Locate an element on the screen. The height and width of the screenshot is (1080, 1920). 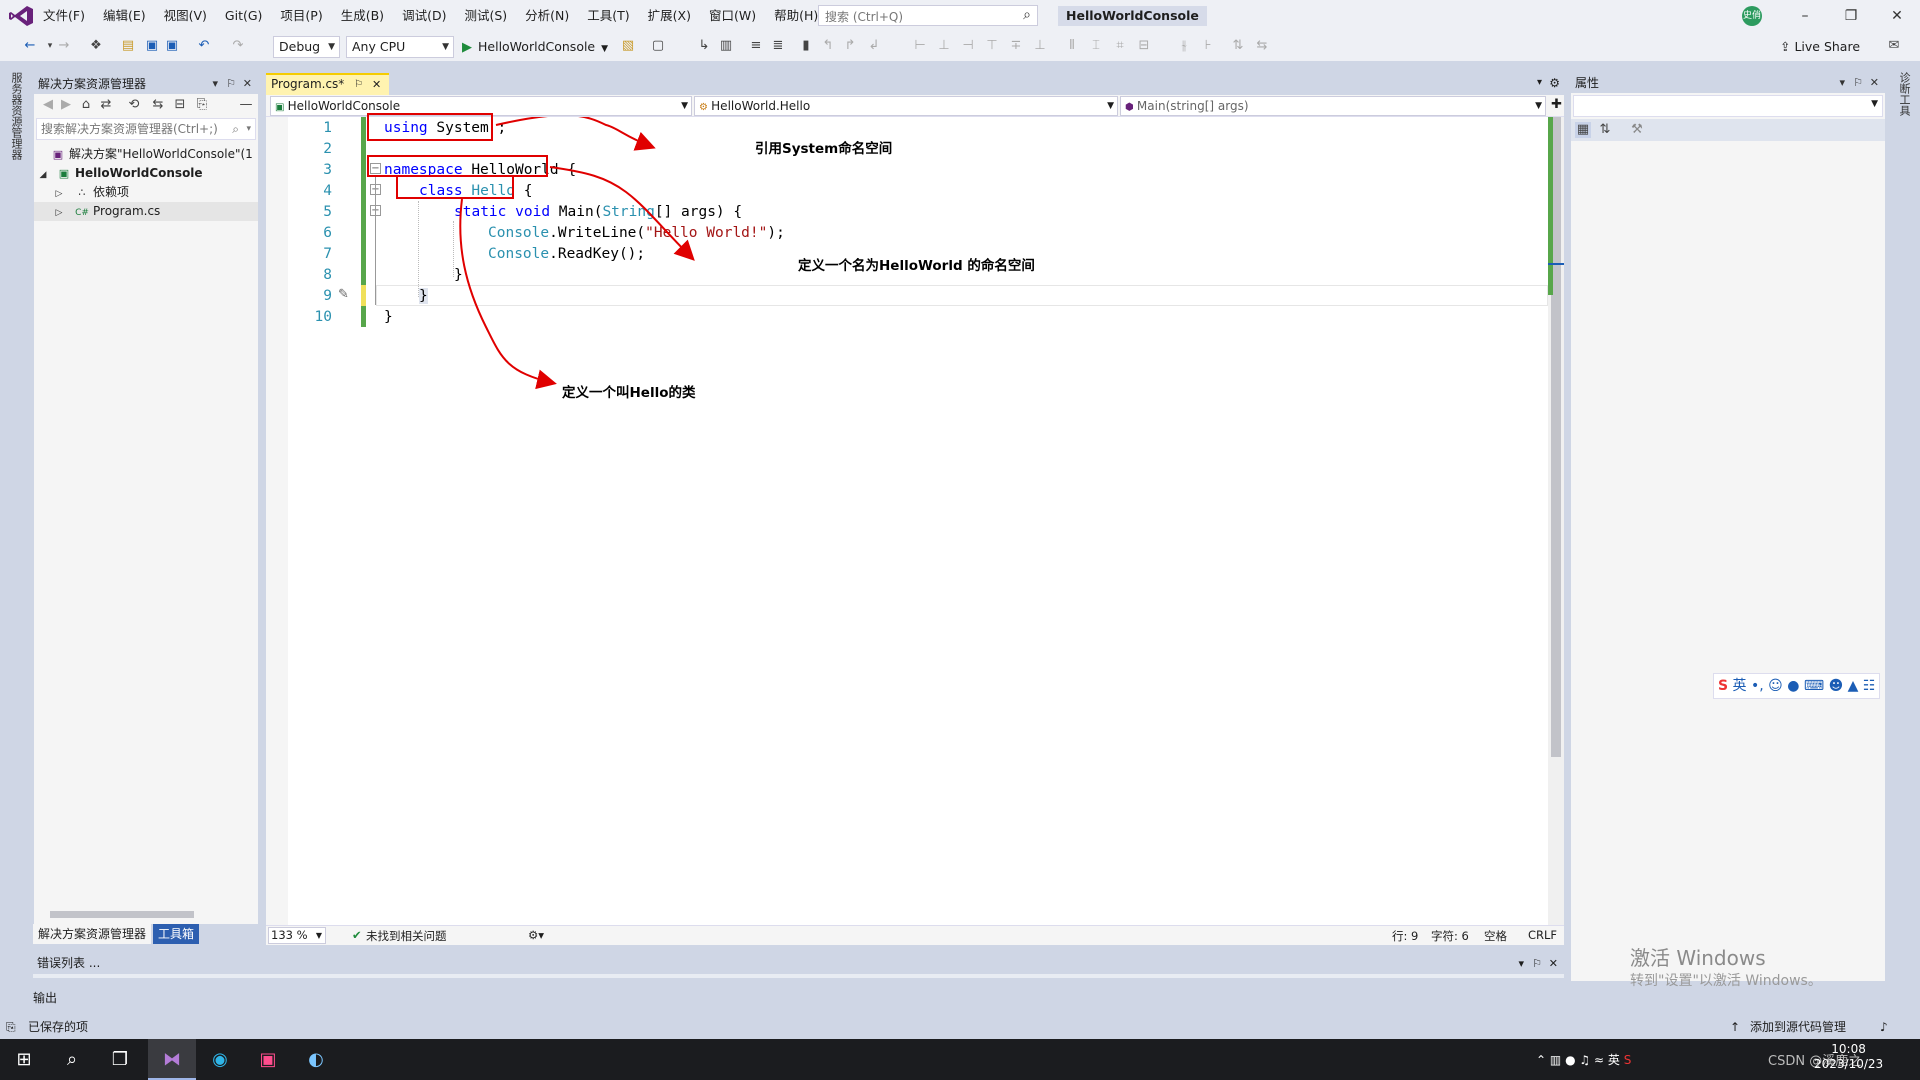
align-center-icon: ⊥ is located at coordinates (944, 46).